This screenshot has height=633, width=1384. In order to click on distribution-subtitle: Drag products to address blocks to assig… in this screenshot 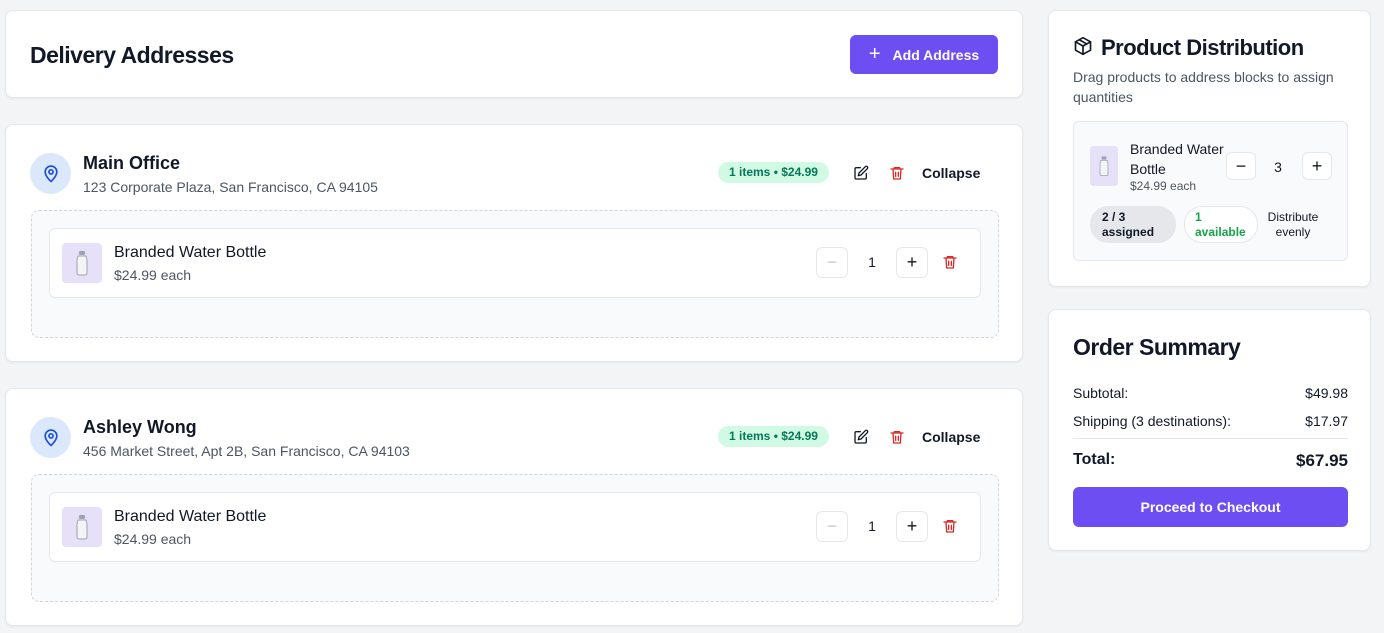, I will do `click(1203, 87)`.